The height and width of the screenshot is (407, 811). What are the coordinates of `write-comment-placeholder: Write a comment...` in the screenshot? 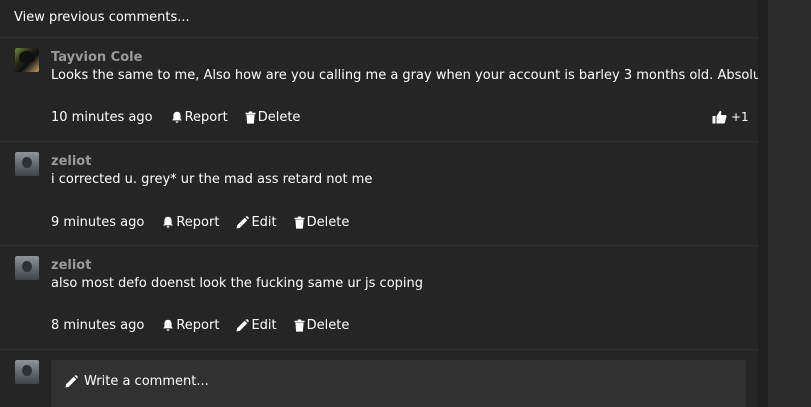 It's located at (146, 381).